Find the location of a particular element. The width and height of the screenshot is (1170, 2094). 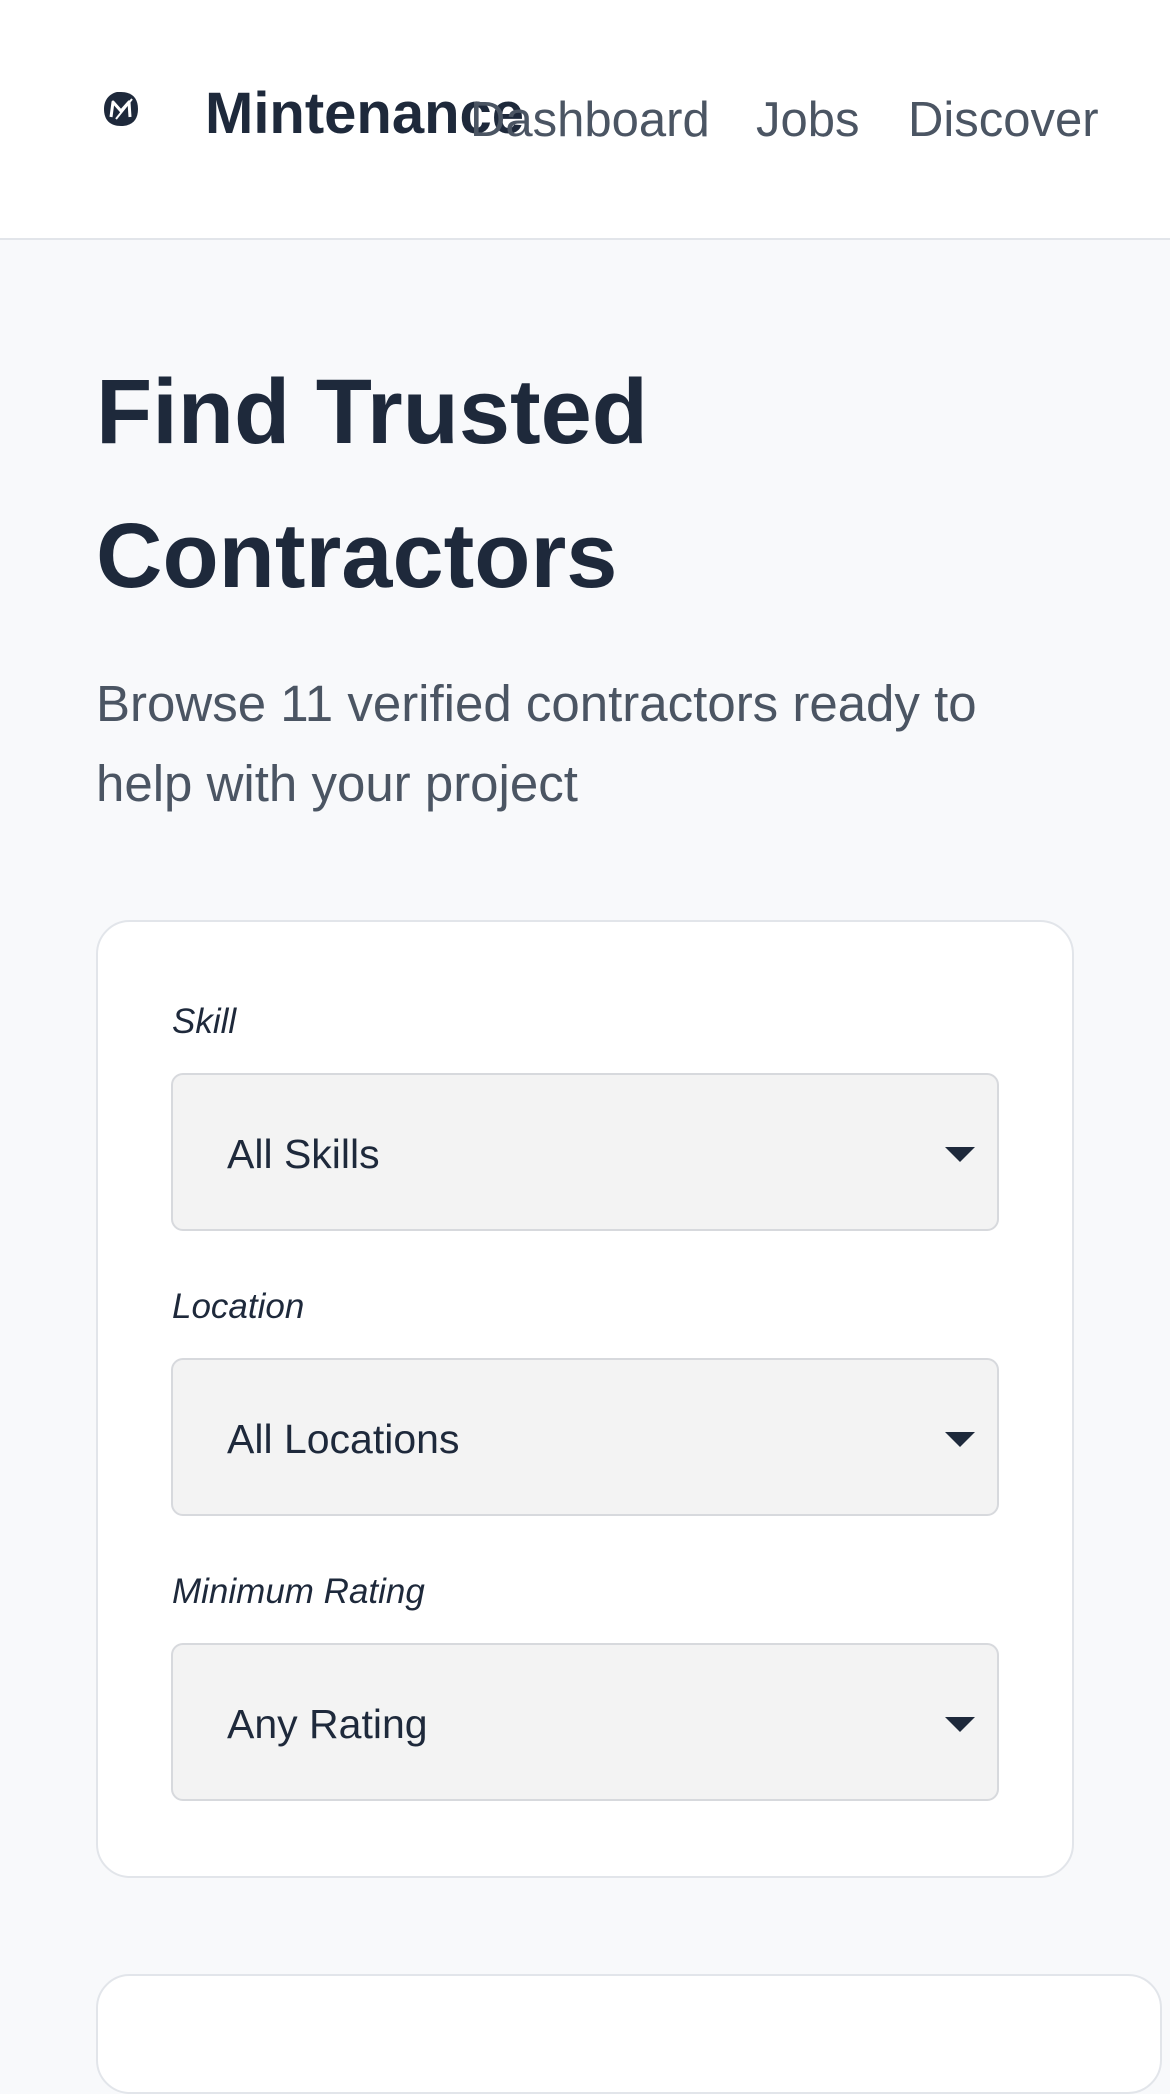

location-select: All Locations is located at coordinates (585, 1437).